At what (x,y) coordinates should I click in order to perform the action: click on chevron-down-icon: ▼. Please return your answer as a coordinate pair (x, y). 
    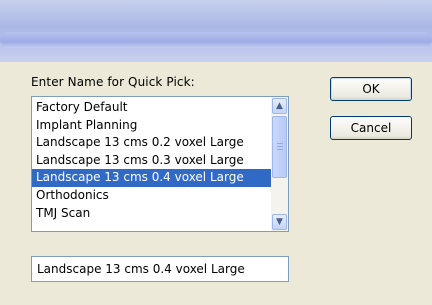
    Looking at the image, I should click on (279, 222).